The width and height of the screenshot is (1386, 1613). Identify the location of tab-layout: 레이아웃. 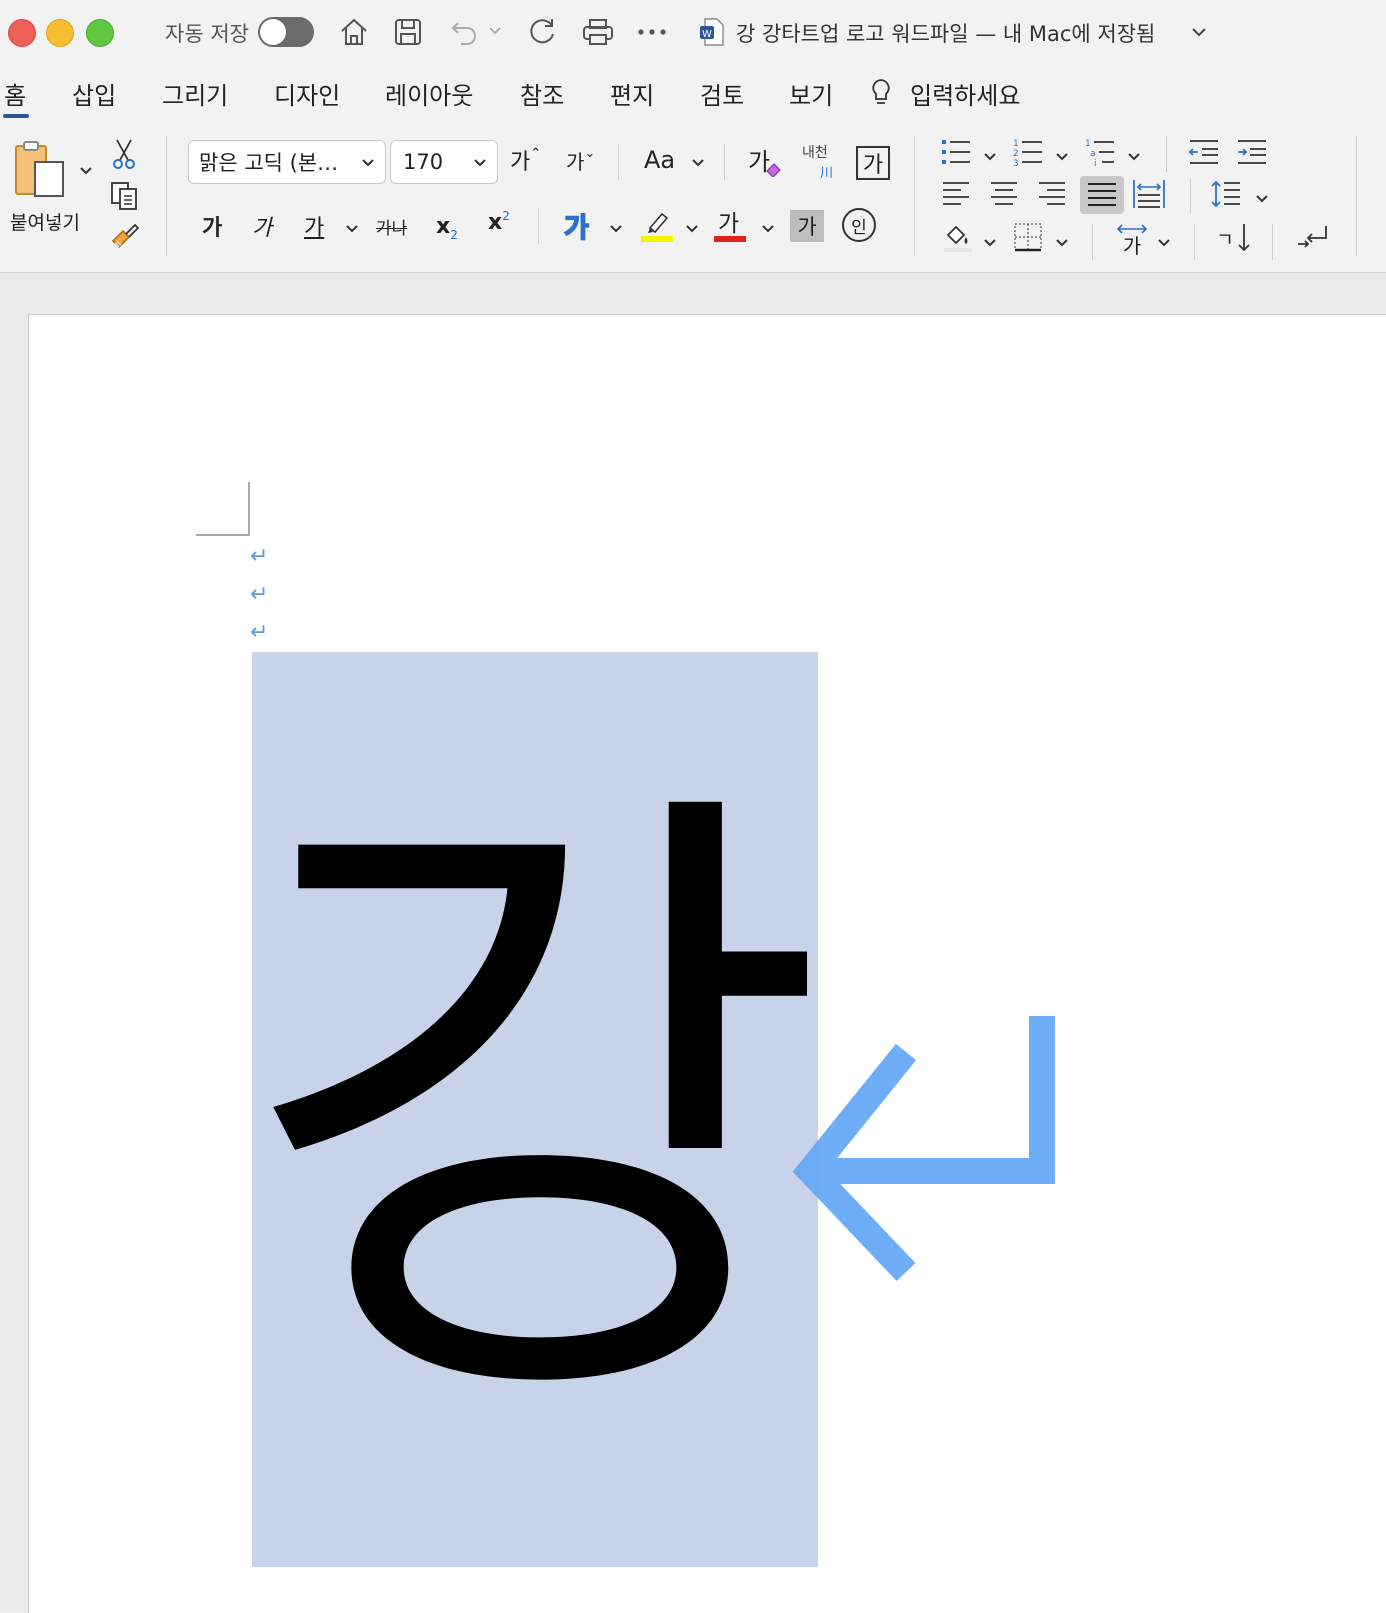
(429, 93).